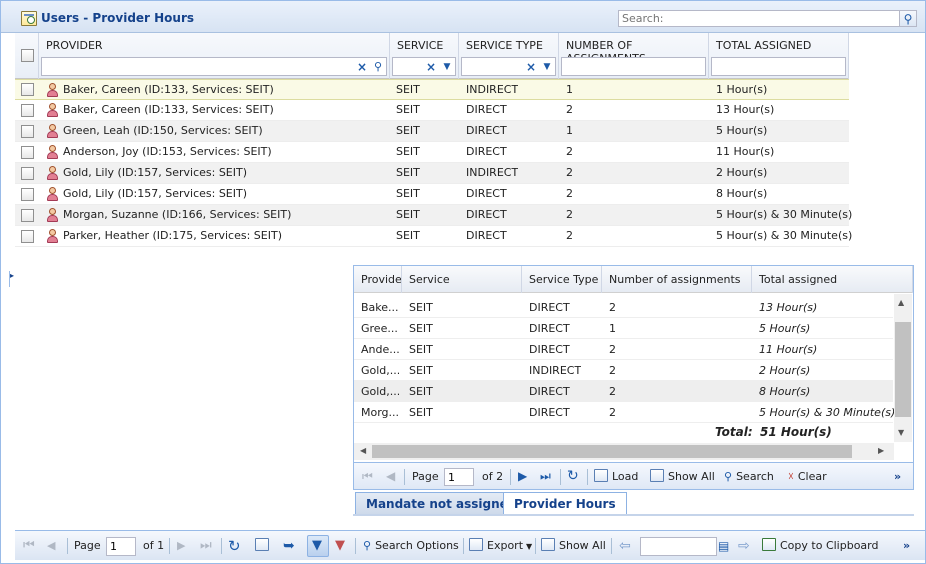 The width and height of the screenshot is (926, 564). Describe the element at coordinates (623, 328) in the screenshot. I see `table-row: Gree... SEIT DIRECT 1 5 Hour(s)` at that location.